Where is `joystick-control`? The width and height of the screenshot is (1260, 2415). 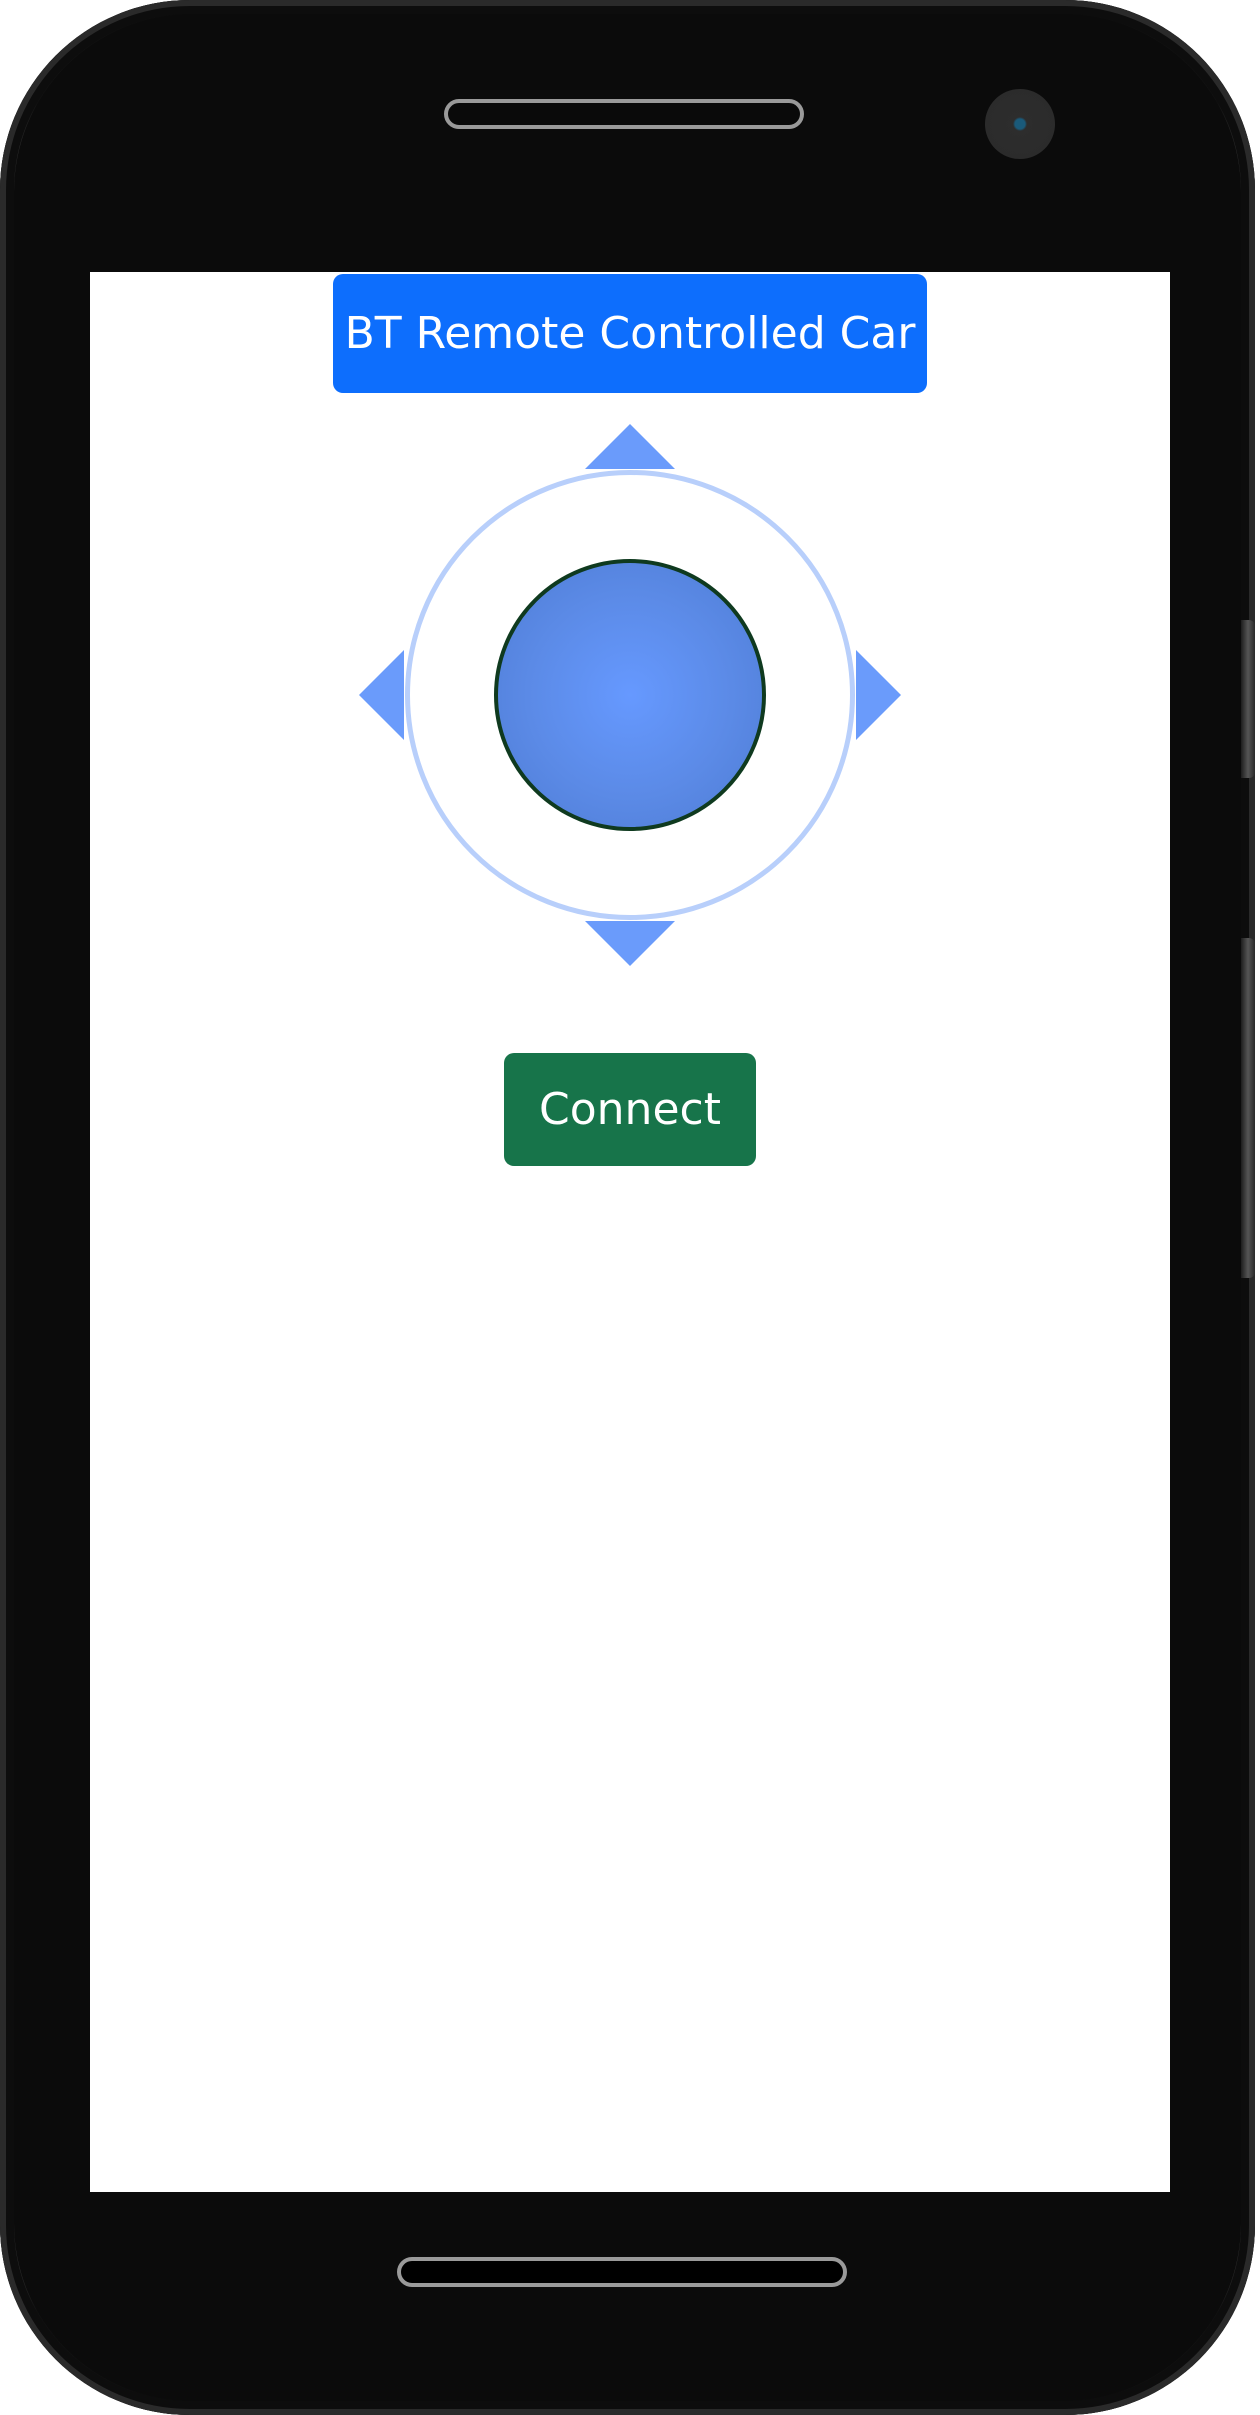 joystick-control is located at coordinates (630, 695).